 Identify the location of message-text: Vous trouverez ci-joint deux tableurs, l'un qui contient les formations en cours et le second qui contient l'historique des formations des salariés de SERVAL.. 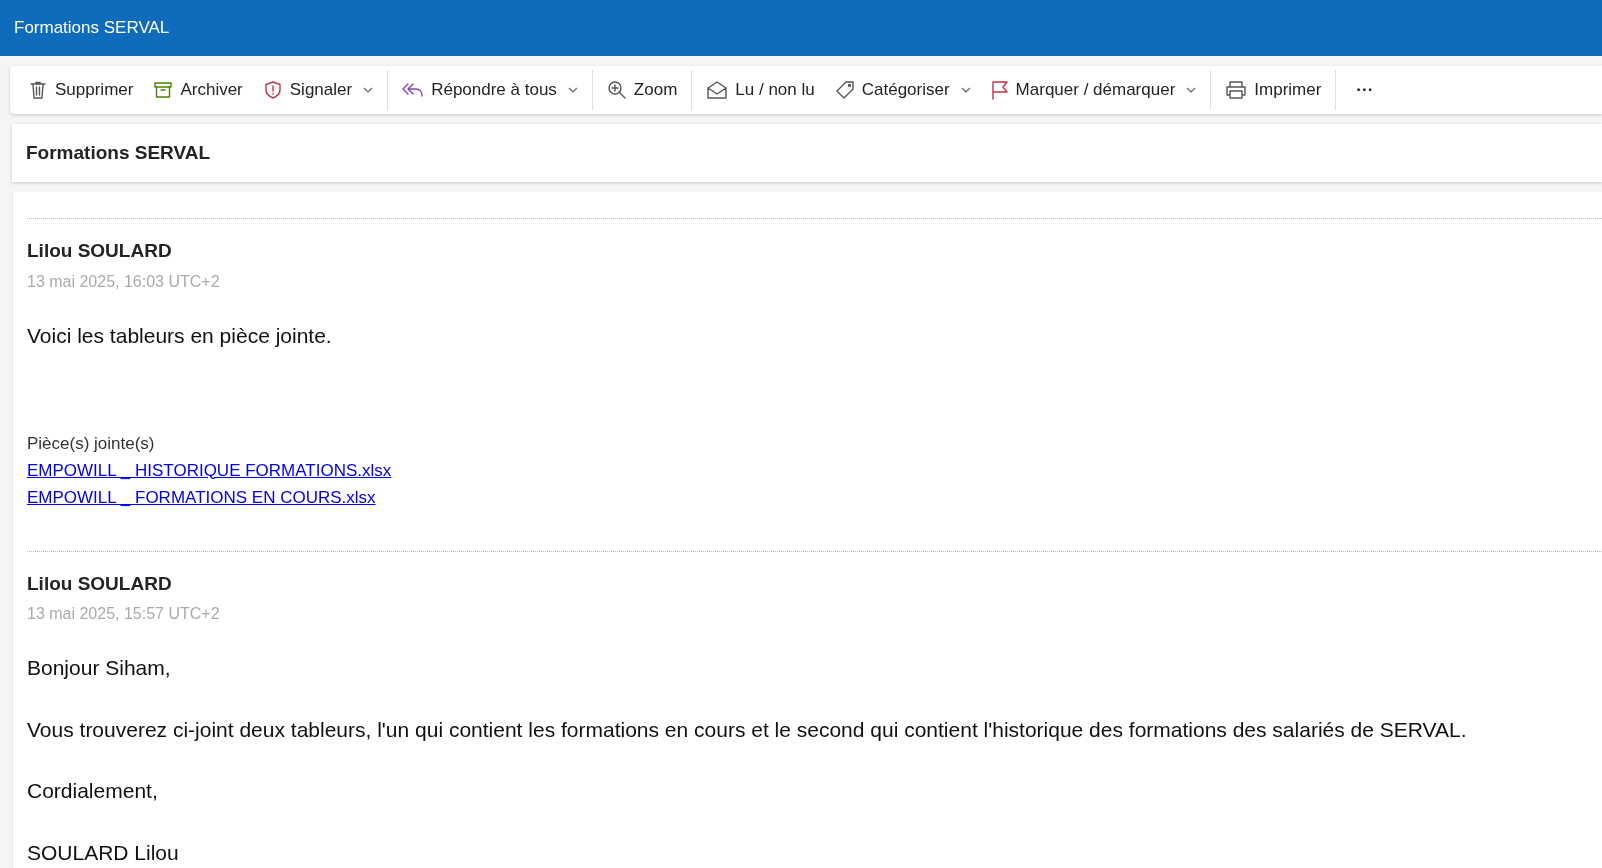
(747, 729).